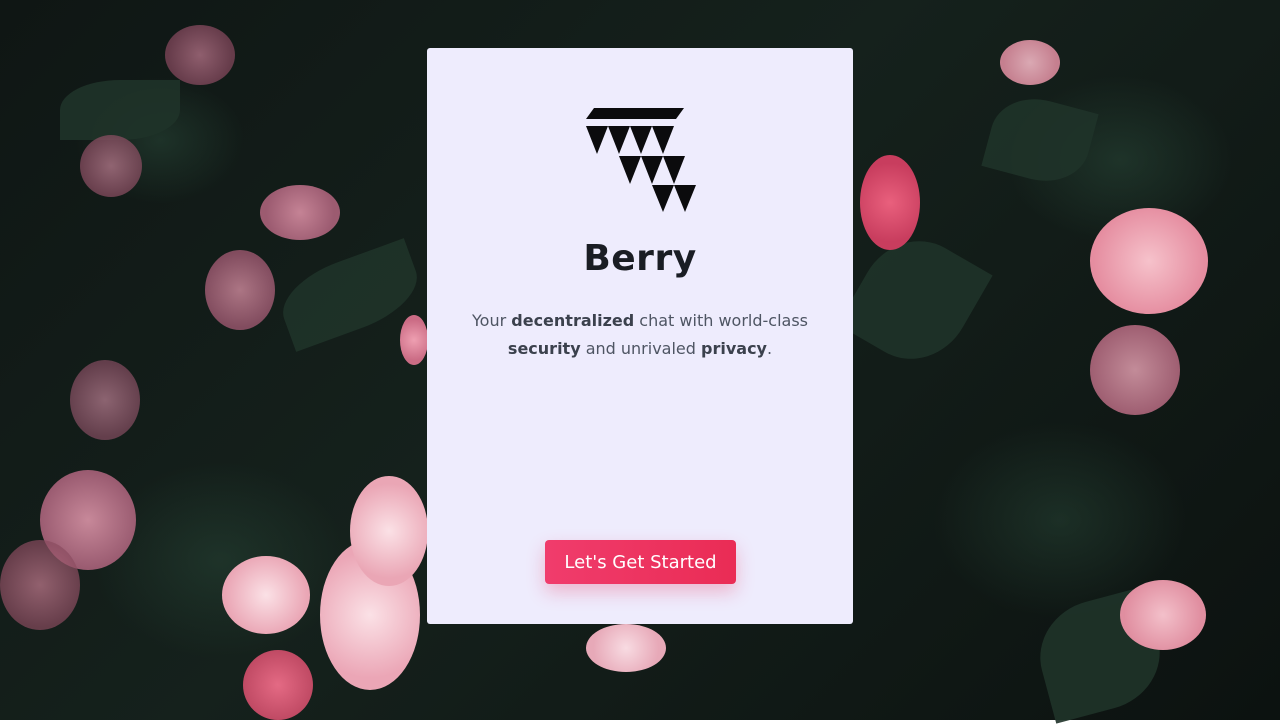 The width and height of the screenshot is (1280, 724). I want to click on tagline-emphasis: security, so click(544, 348).